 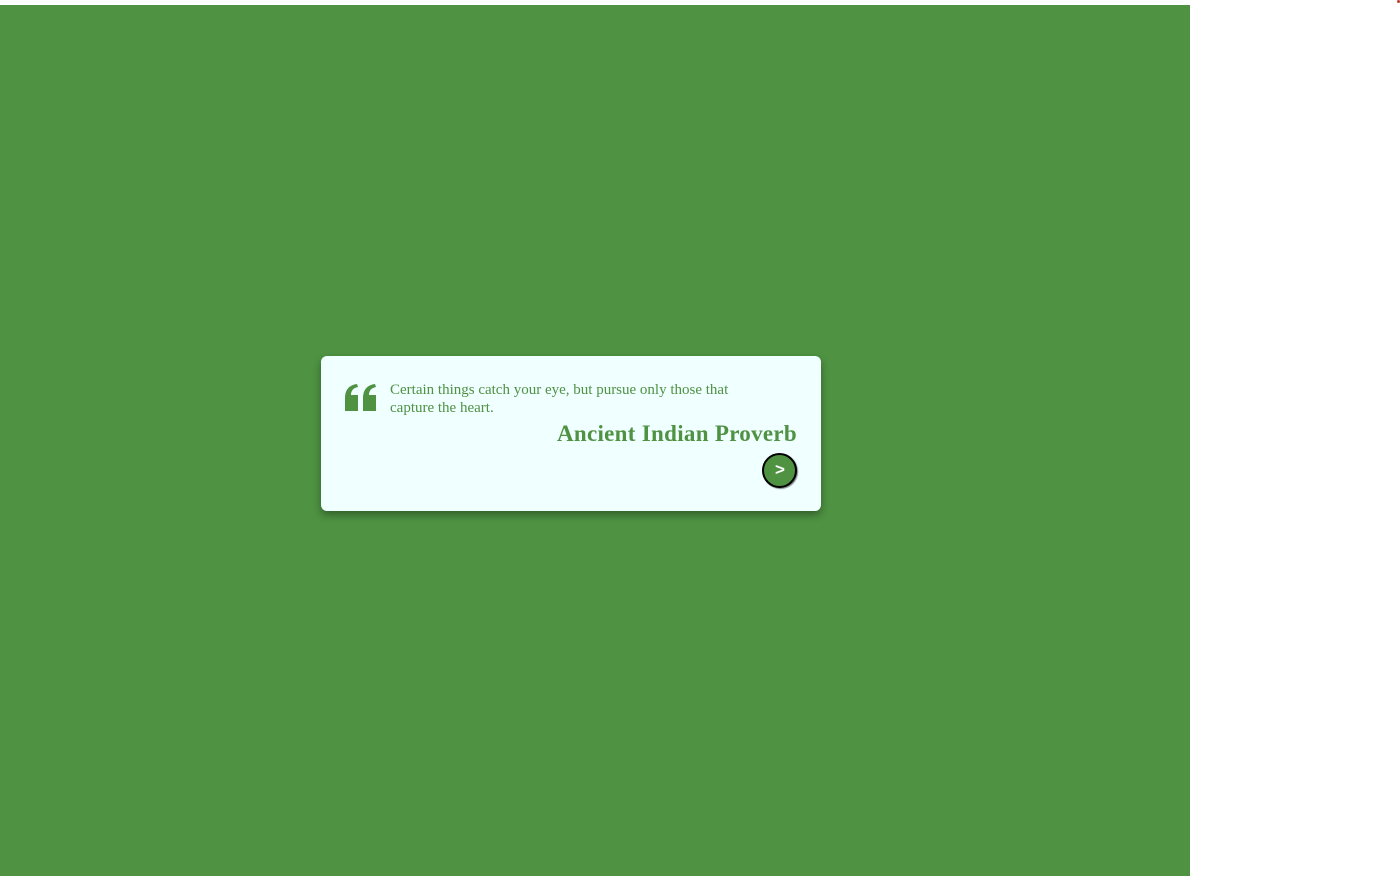 What do you see at coordinates (676, 433) in the screenshot?
I see `quote-author: Ancient Indian Proverb` at bounding box center [676, 433].